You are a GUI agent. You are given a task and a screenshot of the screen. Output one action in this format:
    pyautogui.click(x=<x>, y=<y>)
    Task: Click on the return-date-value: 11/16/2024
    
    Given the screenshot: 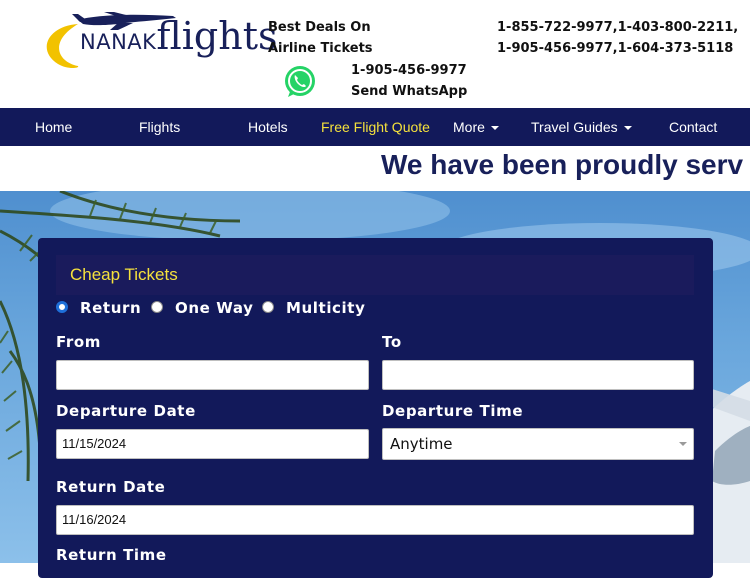 What is the action you would take?
    pyautogui.click(x=94, y=519)
    